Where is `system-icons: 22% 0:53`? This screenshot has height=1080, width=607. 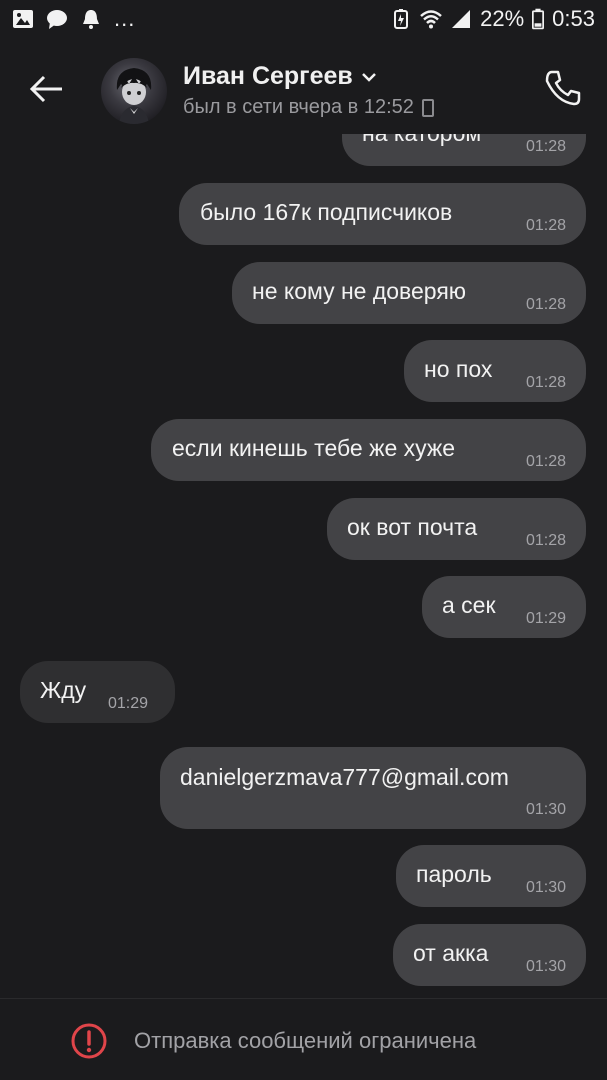 system-icons: 22% 0:53 is located at coordinates (492, 19).